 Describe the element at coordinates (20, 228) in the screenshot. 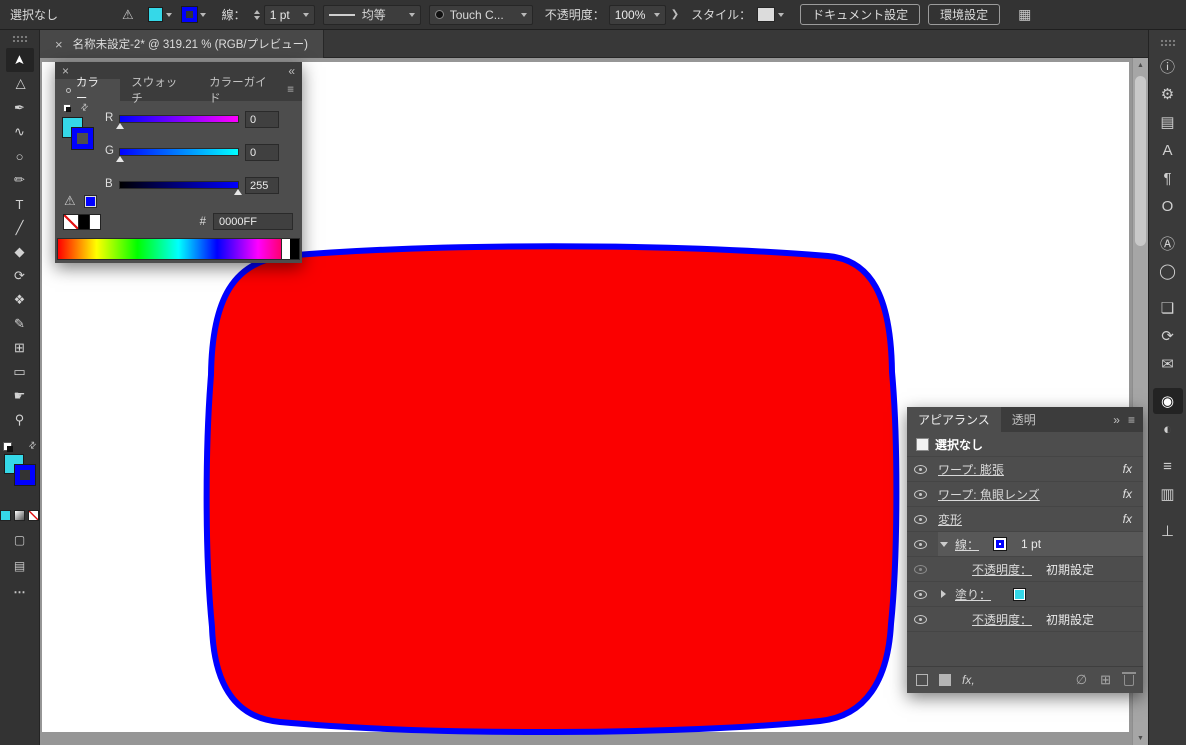

I see `line-segment-tool: ╱` at that location.